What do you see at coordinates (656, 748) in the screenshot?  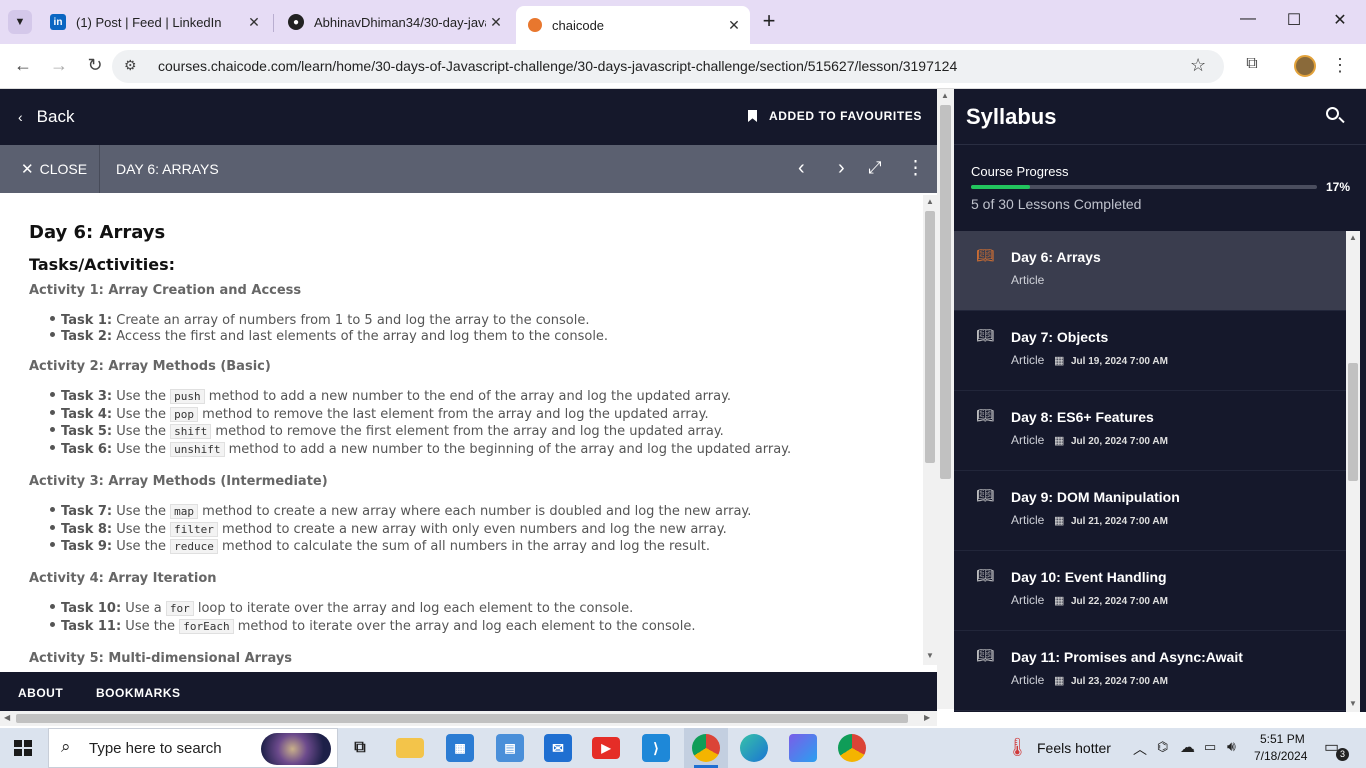 I see `vscode-icon: ⟩` at bounding box center [656, 748].